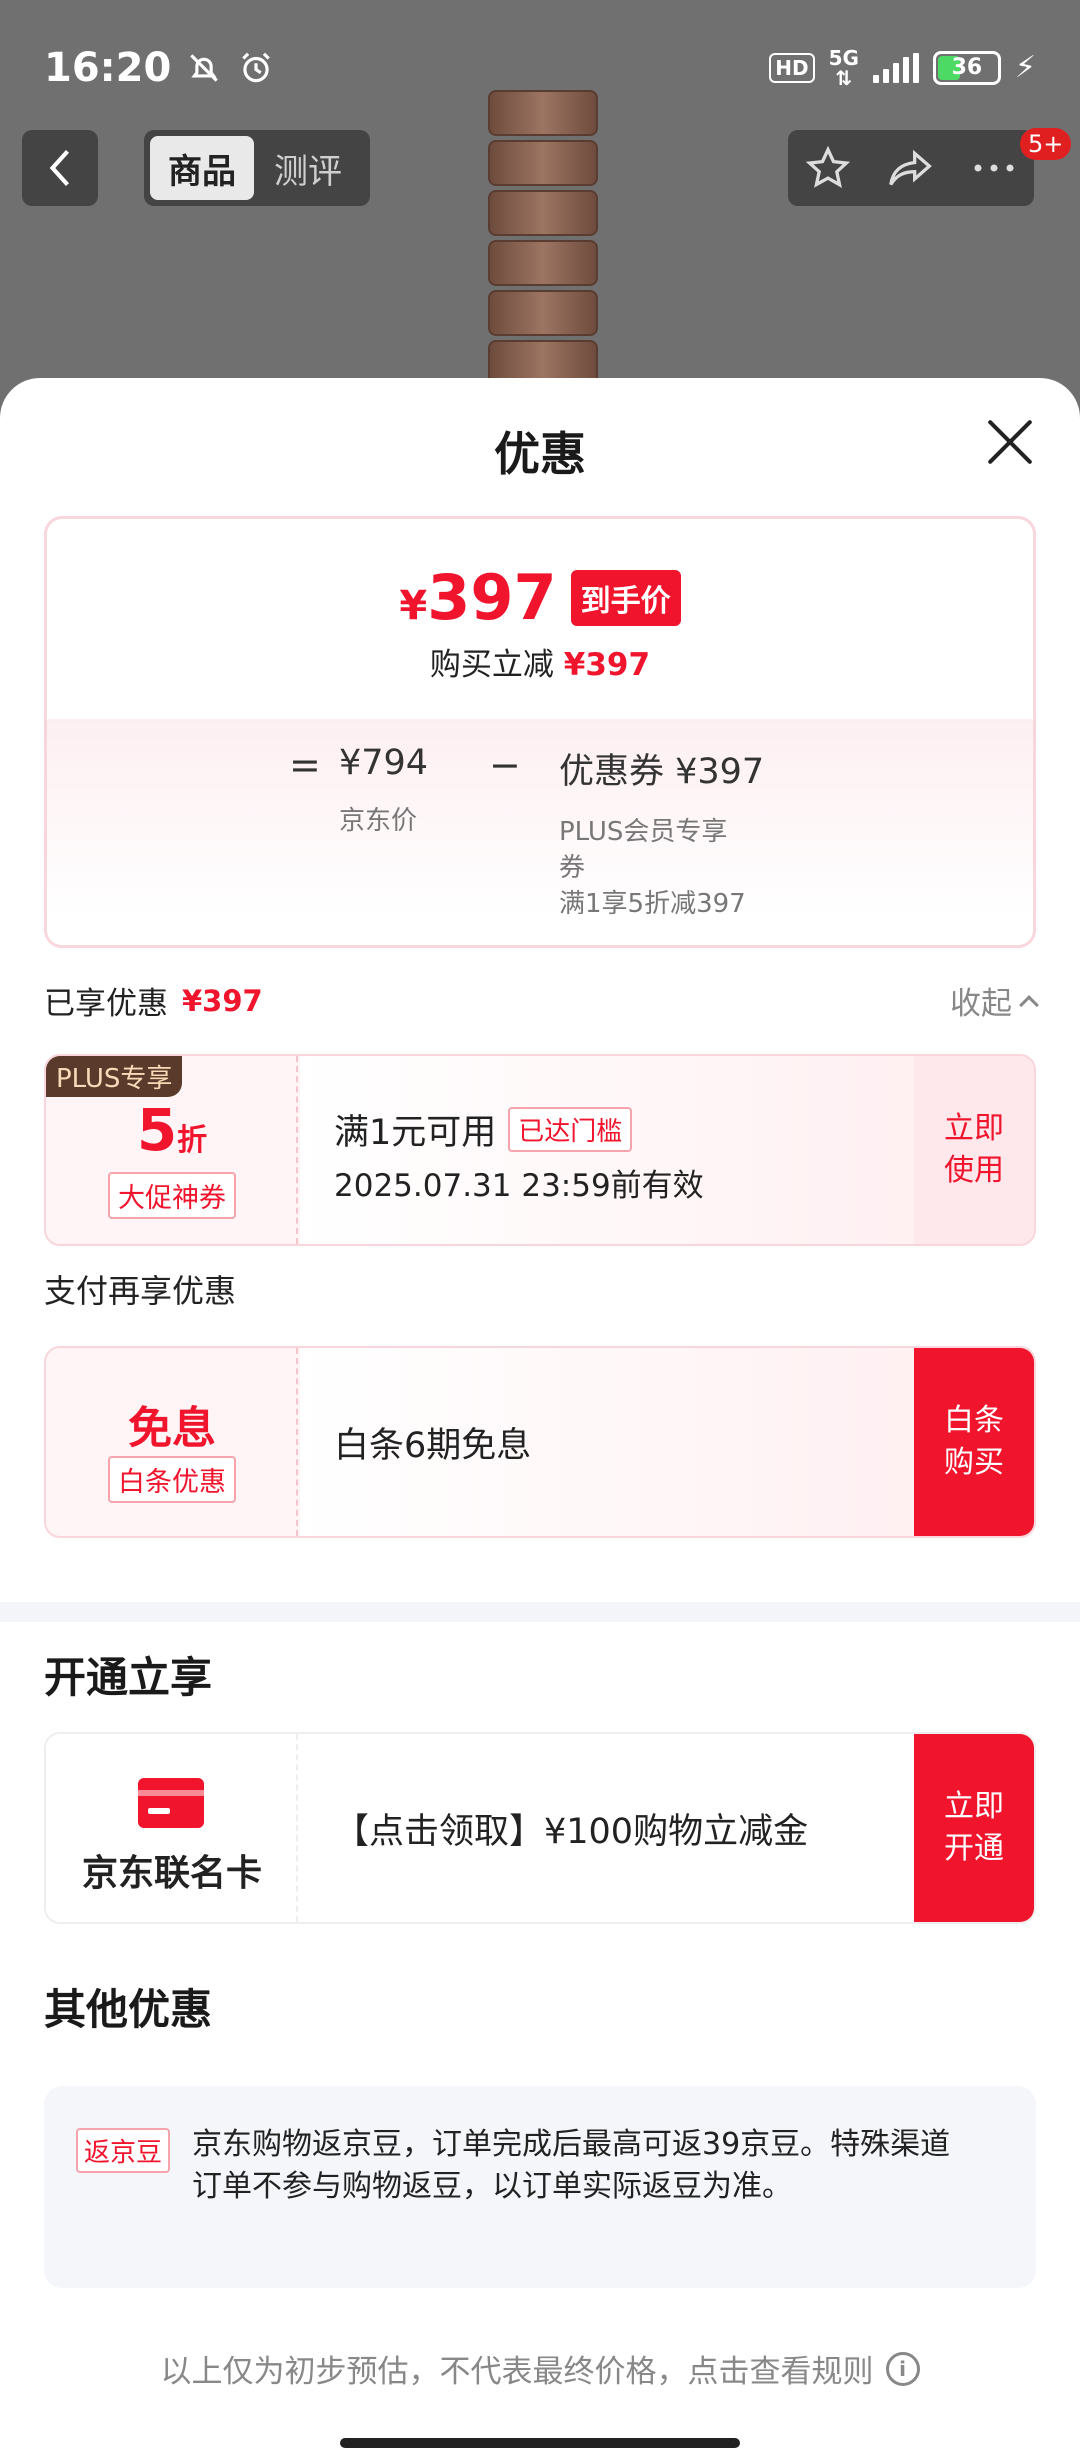 This screenshot has width=1080, height=2460. What do you see at coordinates (1010, 442) in the screenshot?
I see `close-button` at bounding box center [1010, 442].